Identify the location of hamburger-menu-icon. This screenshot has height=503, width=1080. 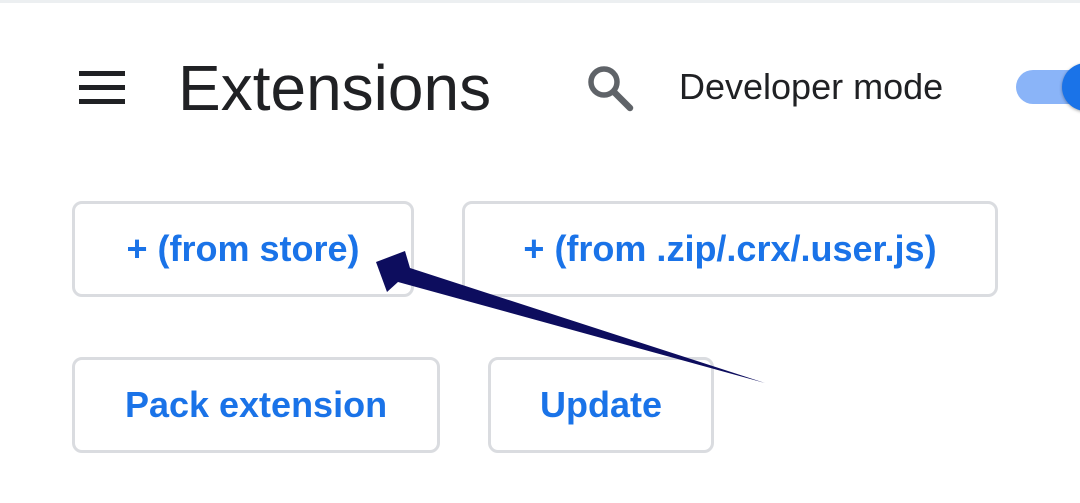
(102, 87).